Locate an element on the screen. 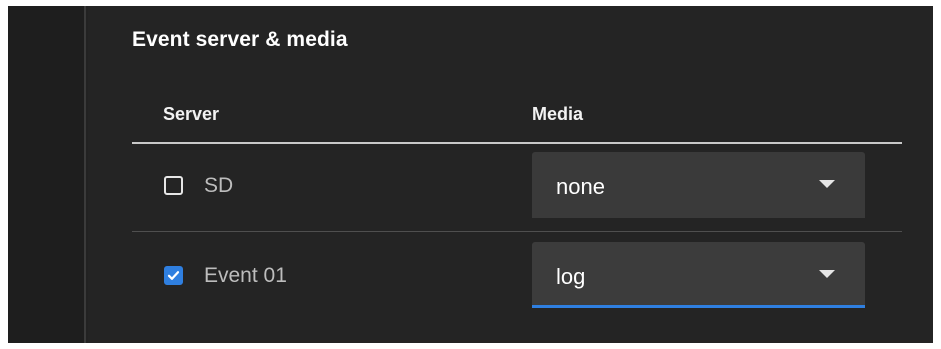  sd-media-value: none is located at coordinates (580, 186).